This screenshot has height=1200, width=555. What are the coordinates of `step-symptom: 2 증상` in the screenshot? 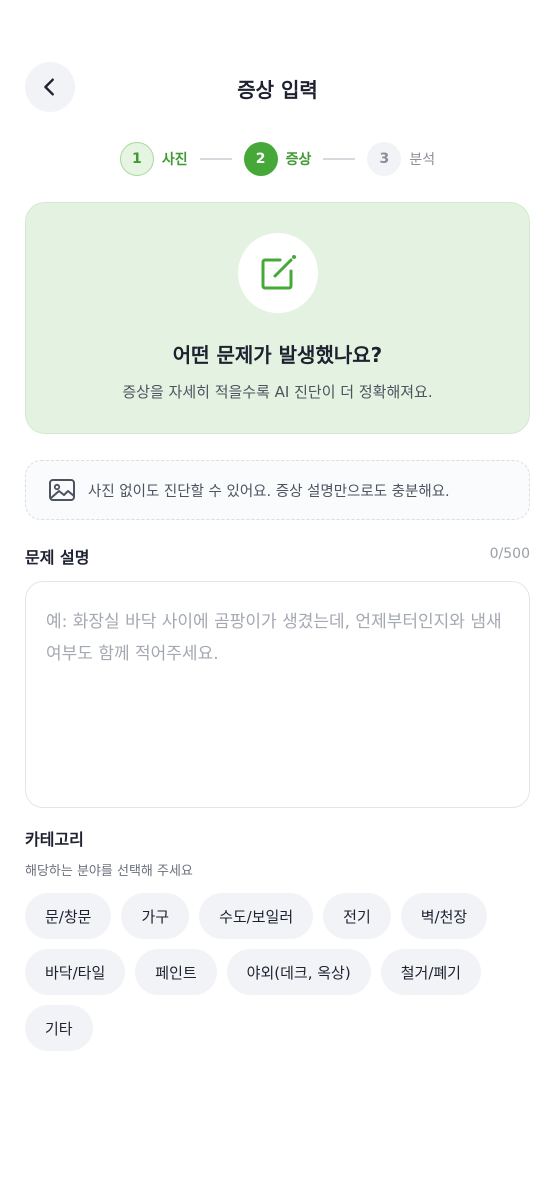 It's located at (277, 159).